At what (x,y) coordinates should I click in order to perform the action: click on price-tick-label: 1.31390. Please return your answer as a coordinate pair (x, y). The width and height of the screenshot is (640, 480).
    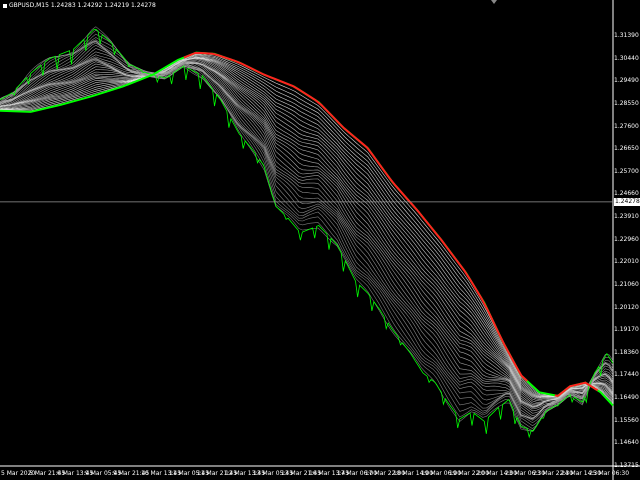
    Looking at the image, I should click on (626, 35).